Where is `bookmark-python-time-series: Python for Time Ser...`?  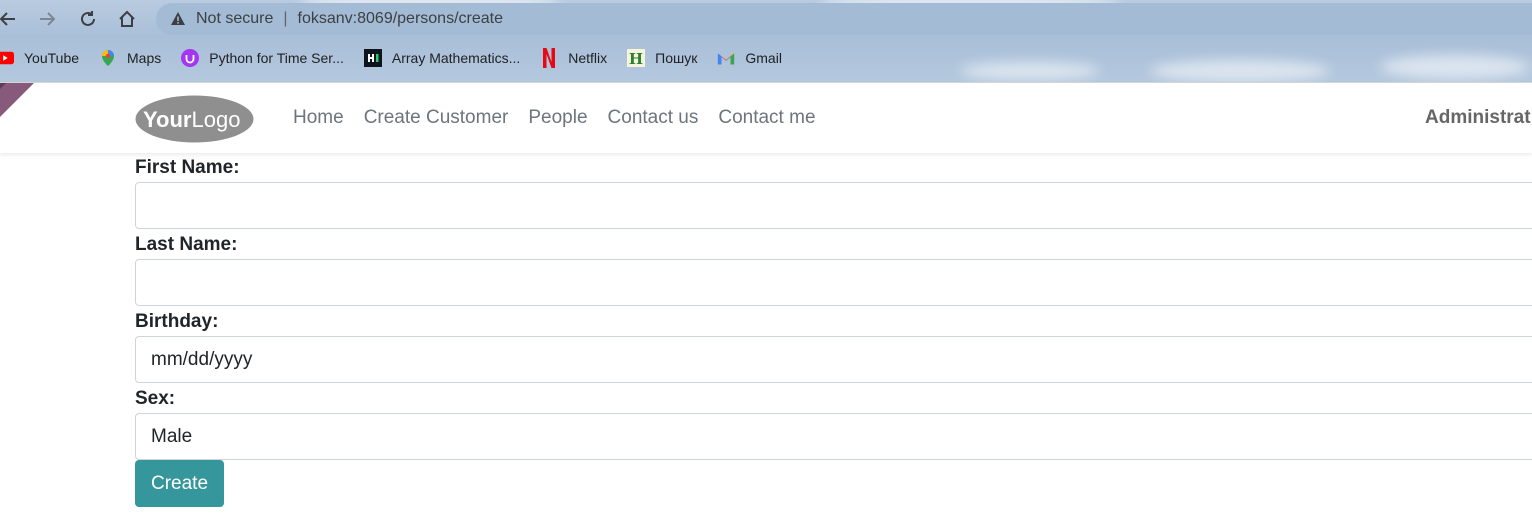 bookmark-python-time-series: Python for Time Ser... is located at coordinates (262, 58).